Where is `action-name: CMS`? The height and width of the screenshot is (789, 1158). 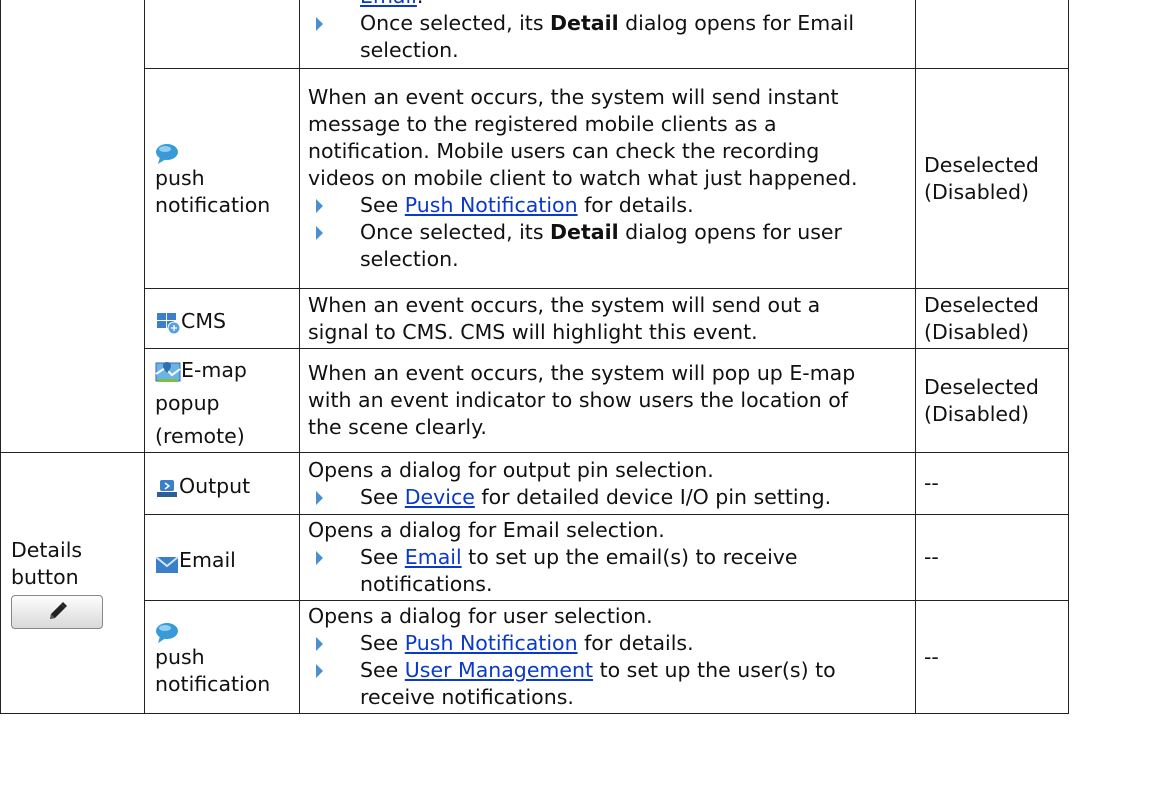 action-name: CMS is located at coordinates (204, 321).